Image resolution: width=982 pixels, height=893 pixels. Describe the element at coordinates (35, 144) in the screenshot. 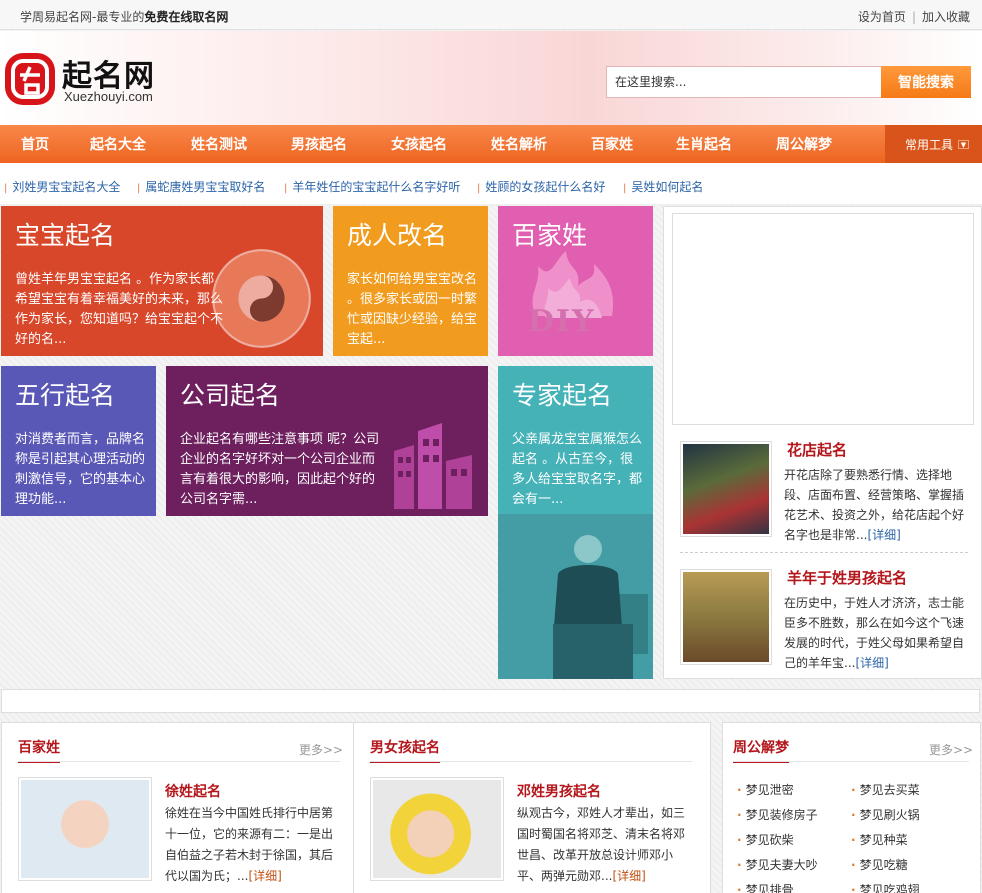

I see `nav-item-home: 首页` at that location.